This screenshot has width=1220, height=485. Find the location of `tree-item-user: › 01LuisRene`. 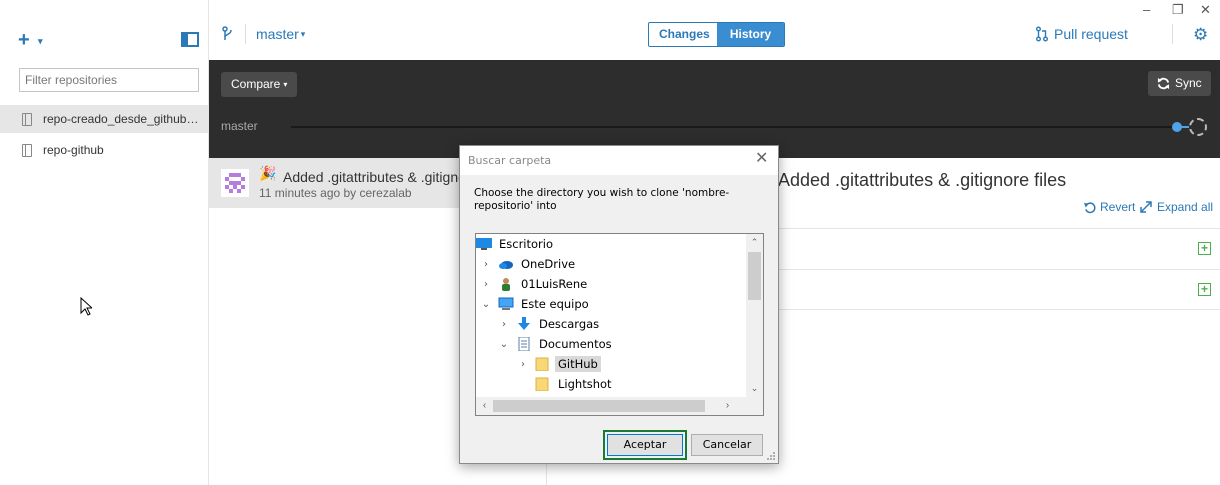

tree-item-user: › 01LuisRene is located at coordinates (535, 284).